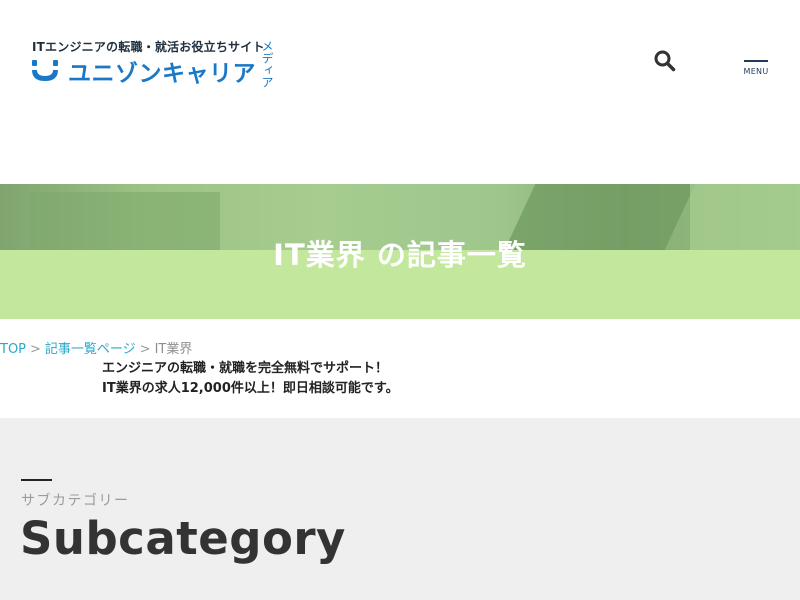 The image size is (800, 600). I want to click on search-icon, so click(665, 61).